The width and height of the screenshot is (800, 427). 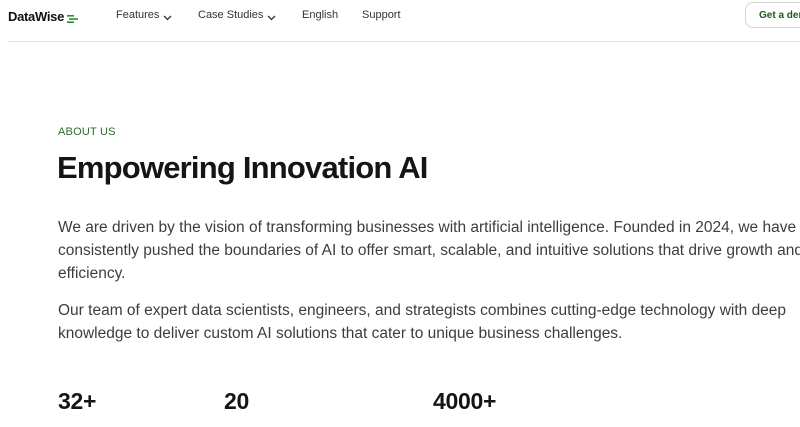 I want to click on logo: DataWise, so click(x=43, y=16).